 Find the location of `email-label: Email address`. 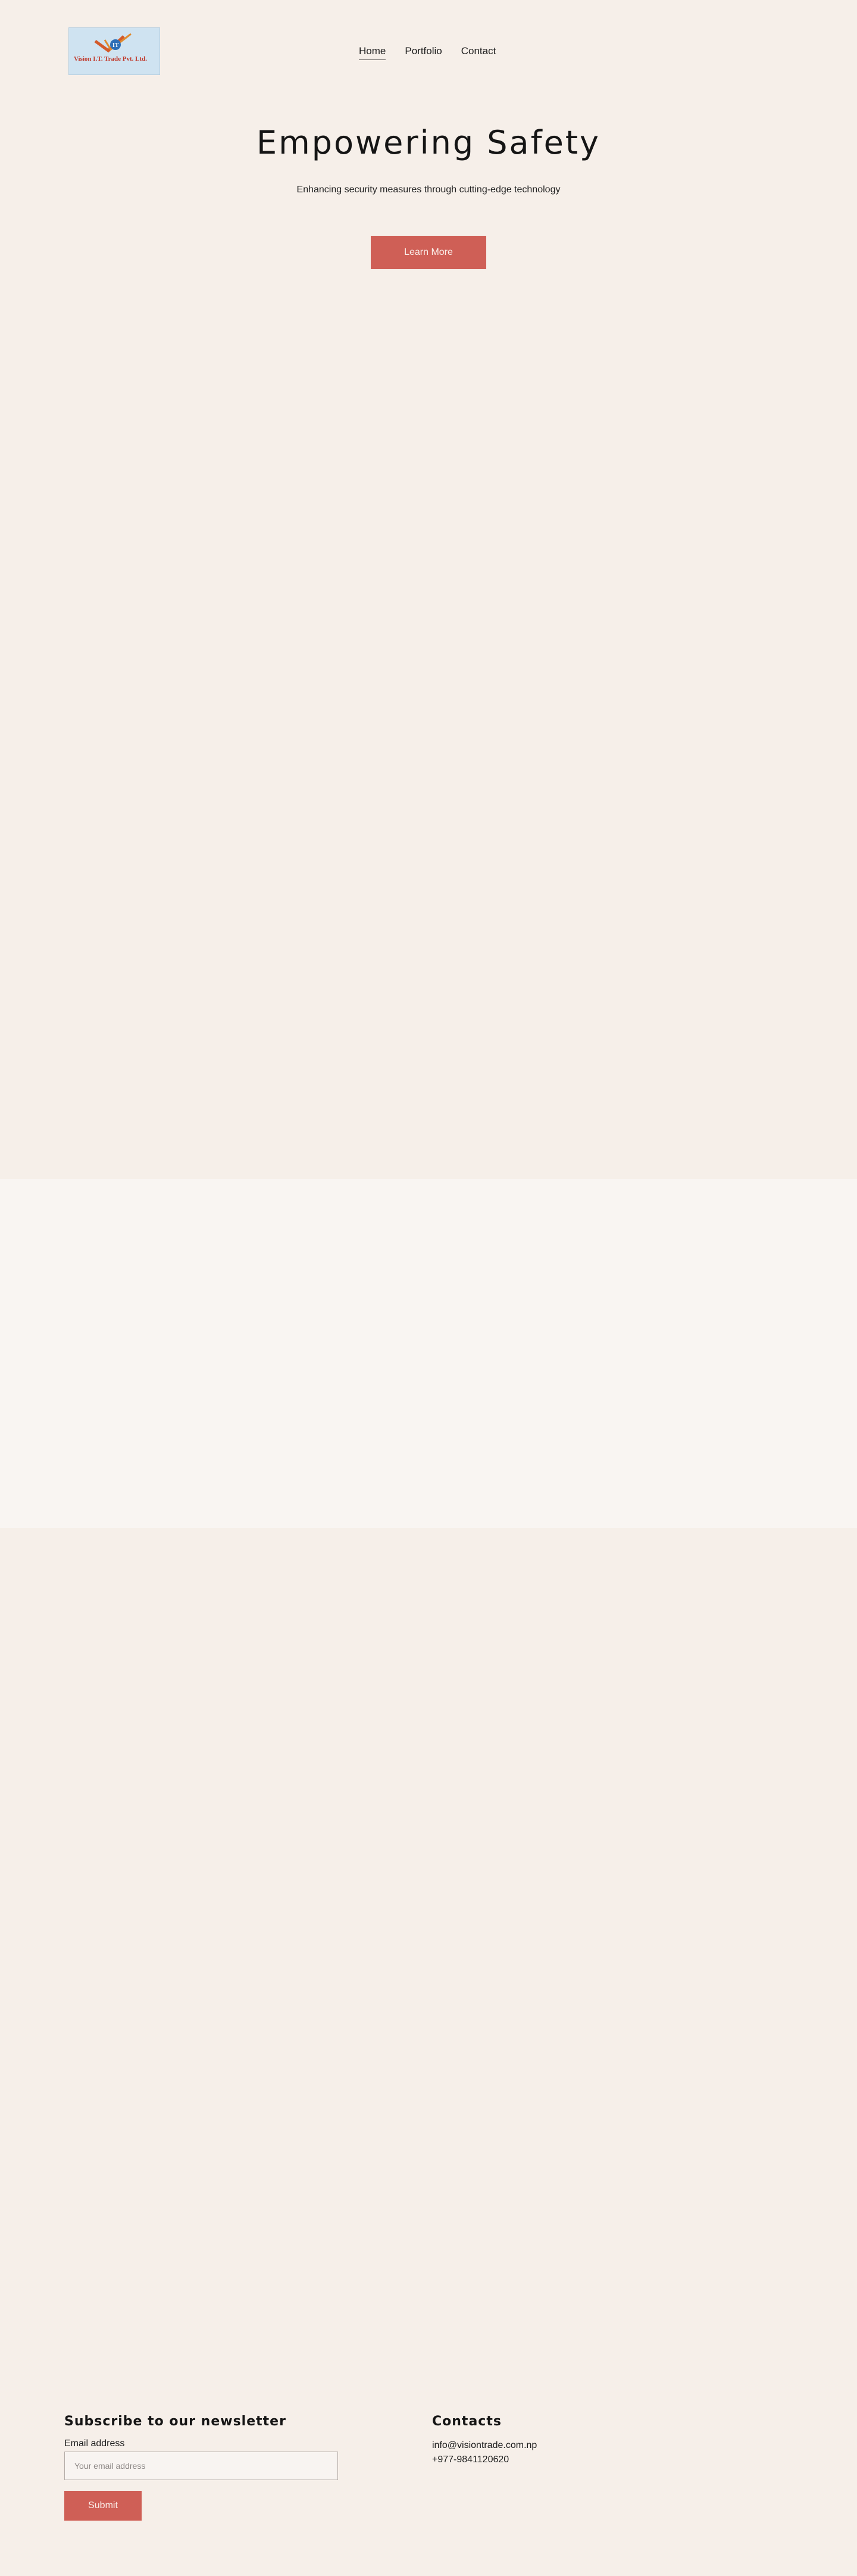

email-label: Email address is located at coordinates (94, 2443).